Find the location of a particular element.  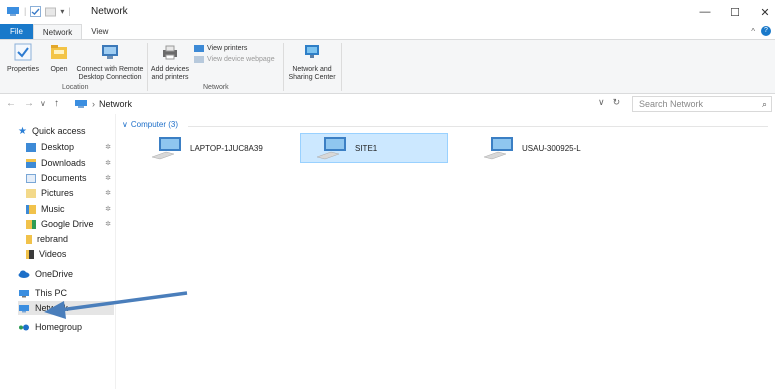

add-devices-button: Add devices and printers is located at coordinates (170, 62).